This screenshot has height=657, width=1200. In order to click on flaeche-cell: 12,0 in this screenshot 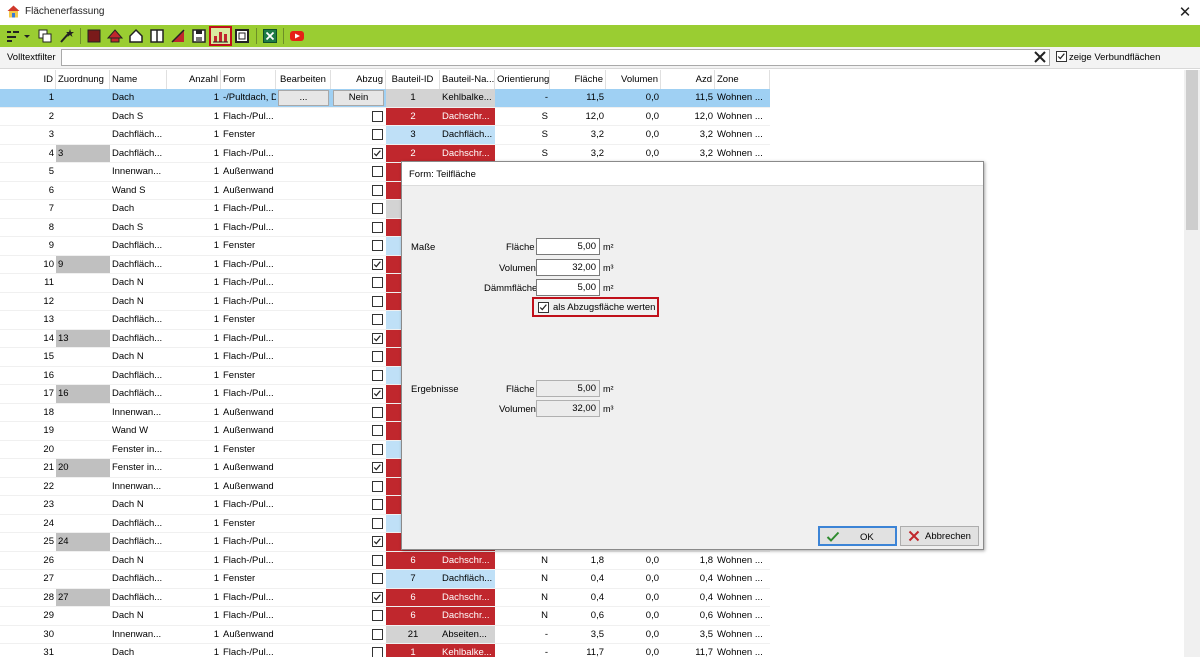, I will do `click(578, 117)`.